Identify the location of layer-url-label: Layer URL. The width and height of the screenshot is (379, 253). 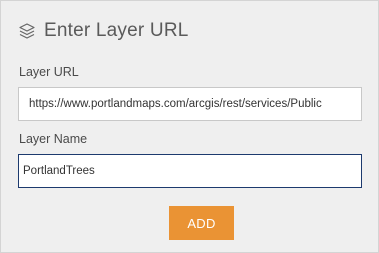
(49, 72).